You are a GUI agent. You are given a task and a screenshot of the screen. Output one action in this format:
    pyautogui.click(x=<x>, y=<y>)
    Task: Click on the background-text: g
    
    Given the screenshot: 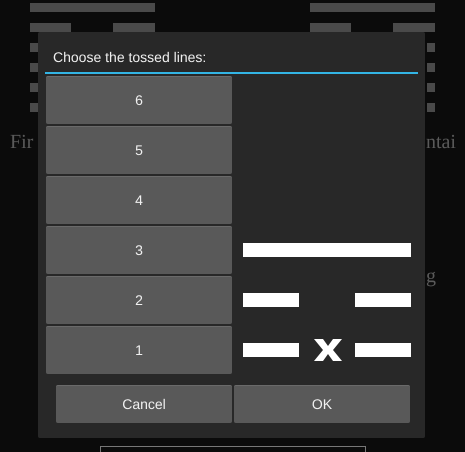 What is the action you would take?
    pyautogui.click(x=431, y=276)
    